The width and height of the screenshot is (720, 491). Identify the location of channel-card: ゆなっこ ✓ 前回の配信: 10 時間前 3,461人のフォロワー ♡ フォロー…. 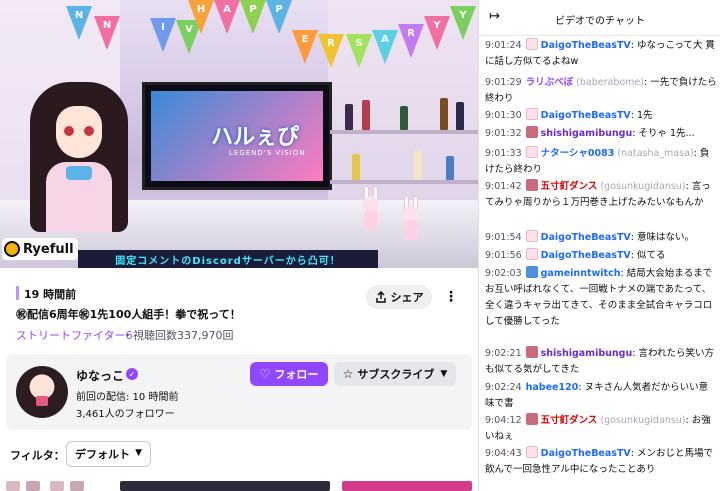
(239, 392).